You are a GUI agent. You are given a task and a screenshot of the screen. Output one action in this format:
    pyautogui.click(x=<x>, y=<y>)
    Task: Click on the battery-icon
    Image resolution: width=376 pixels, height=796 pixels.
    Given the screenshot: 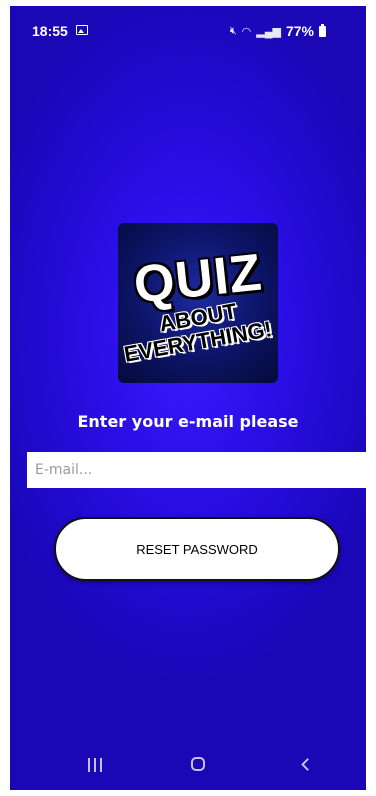 What is the action you would take?
    pyautogui.click(x=322, y=30)
    